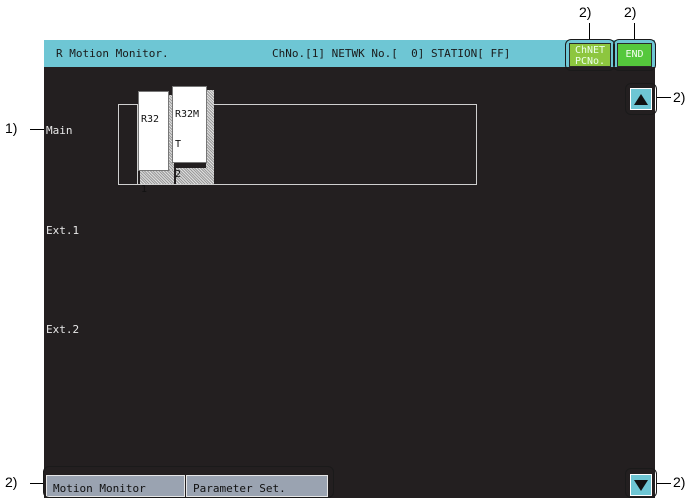  What do you see at coordinates (112, 53) in the screenshot?
I see `window-title: R Motion Monitor.` at bounding box center [112, 53].